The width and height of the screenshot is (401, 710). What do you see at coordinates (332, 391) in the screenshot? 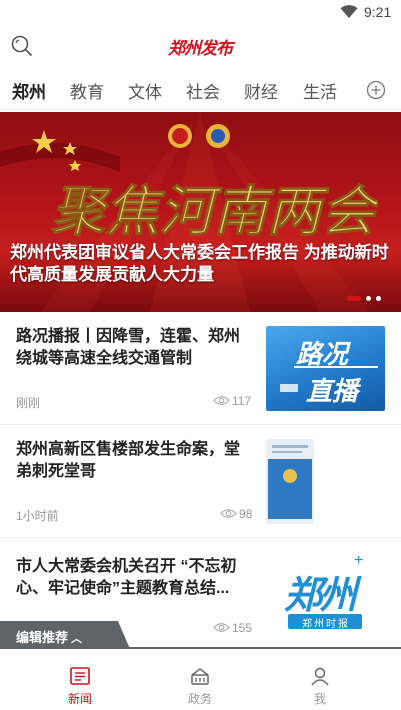
I see `thumbnail-text-bottom: 直播` at bounding box center [332, 391].